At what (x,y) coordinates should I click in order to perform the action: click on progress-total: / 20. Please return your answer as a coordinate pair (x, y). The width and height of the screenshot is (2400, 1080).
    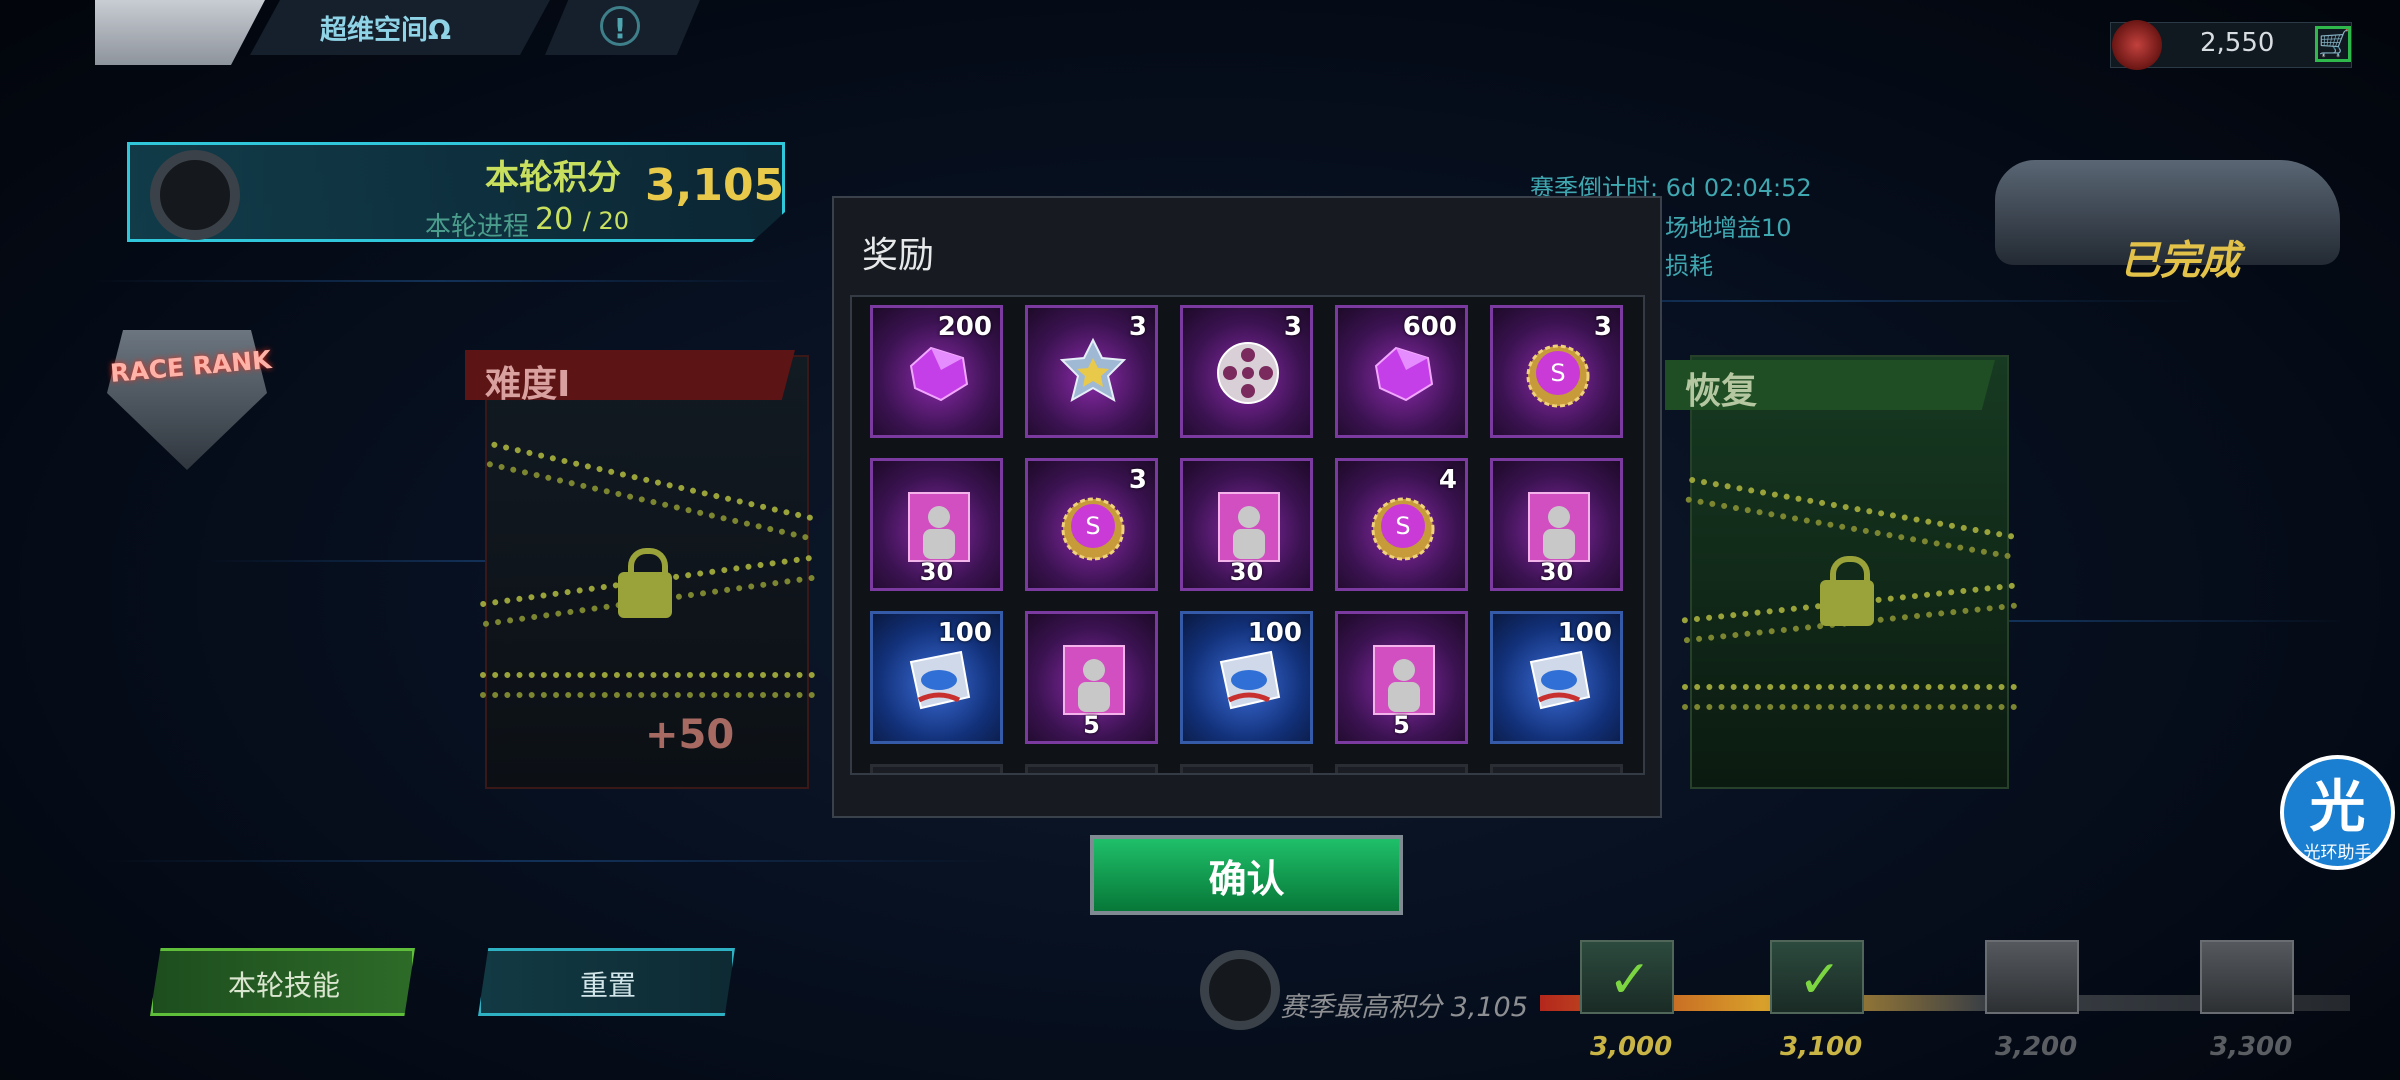
    Looking at the image, I should click on (605, 221).